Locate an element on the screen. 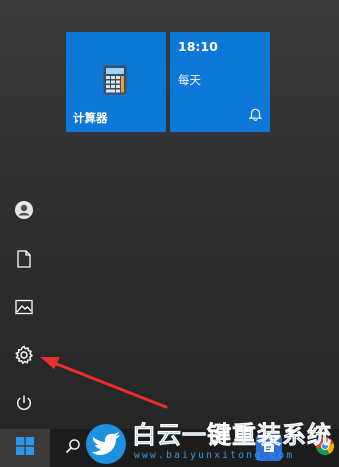 The width and height of the screenshot is (339, 467). windows-logo-icon is located at coordinates (25, 448).